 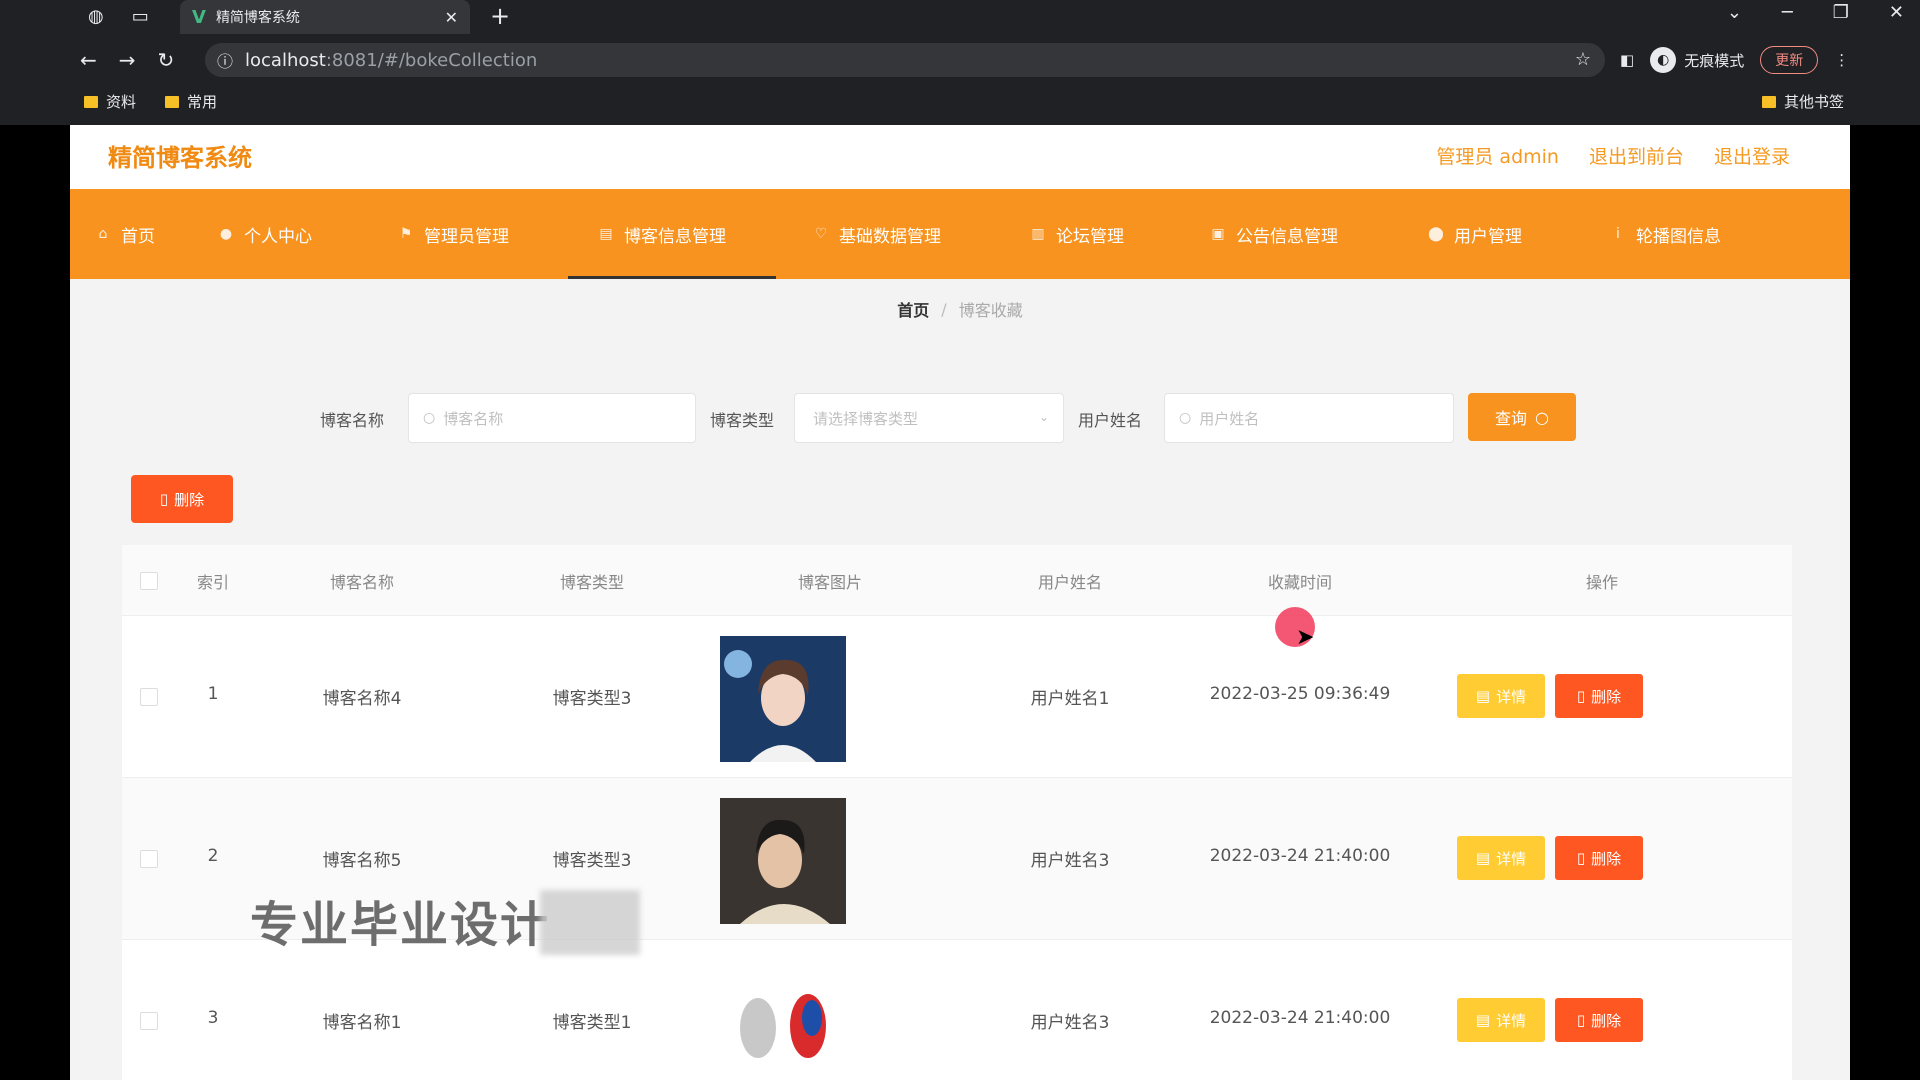 I want to click on globe-icon: ◍, so click(x=96, y=16).